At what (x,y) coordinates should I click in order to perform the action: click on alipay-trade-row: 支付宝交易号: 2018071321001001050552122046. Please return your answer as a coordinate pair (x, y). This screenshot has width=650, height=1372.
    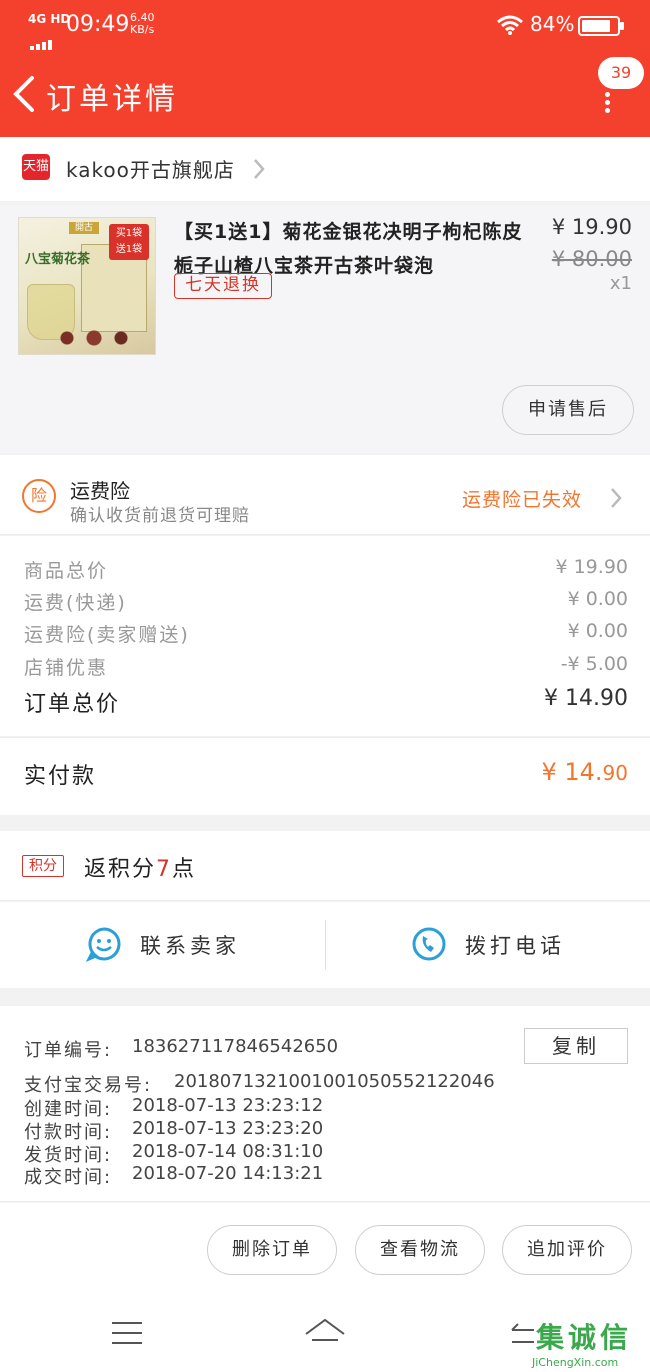
    Looking at the image, I should click on (259, 1084).